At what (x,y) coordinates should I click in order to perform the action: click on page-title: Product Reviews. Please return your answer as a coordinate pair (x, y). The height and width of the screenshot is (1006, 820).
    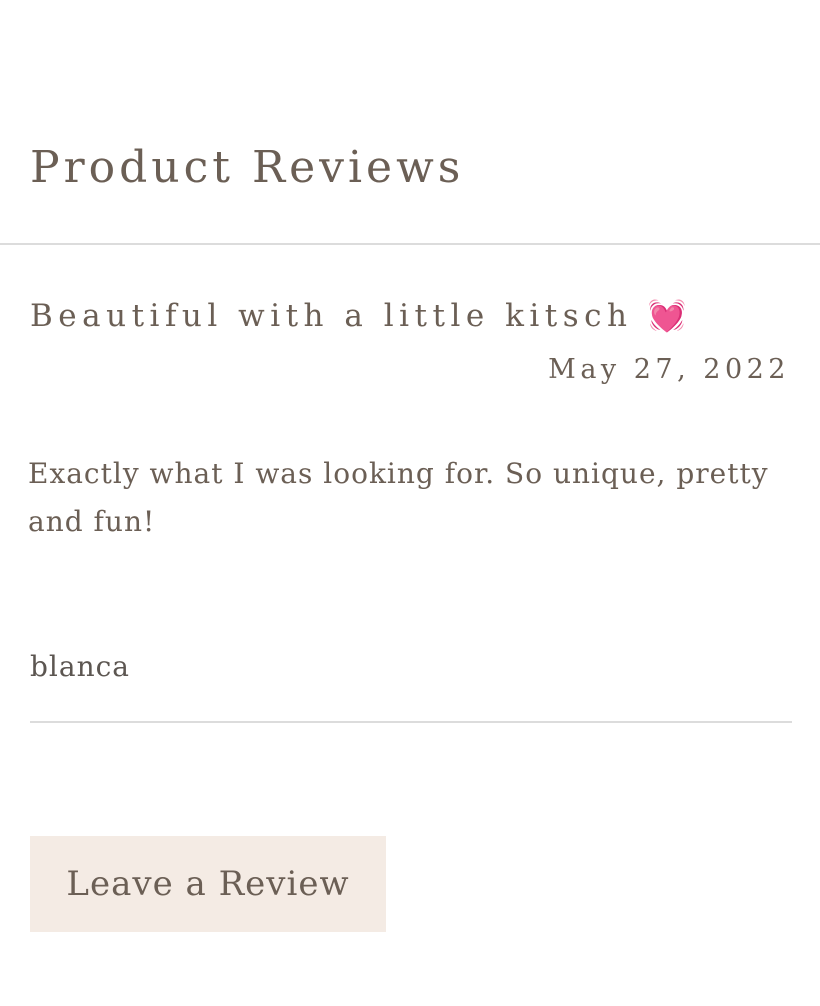
    Looking at the image, I should click on (247, 167).